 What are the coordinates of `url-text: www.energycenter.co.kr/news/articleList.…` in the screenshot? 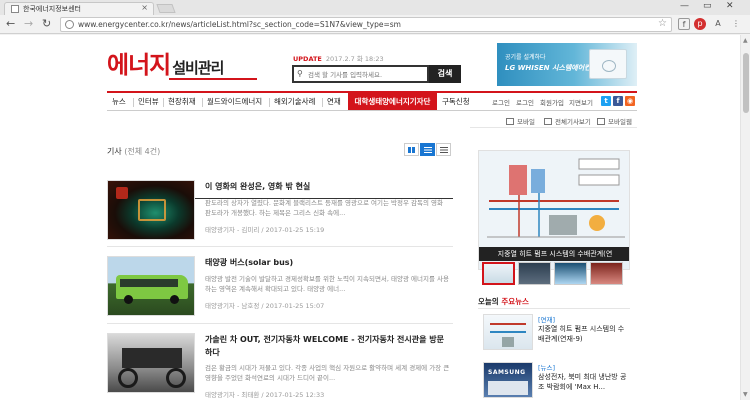 It's located at (239, 24).